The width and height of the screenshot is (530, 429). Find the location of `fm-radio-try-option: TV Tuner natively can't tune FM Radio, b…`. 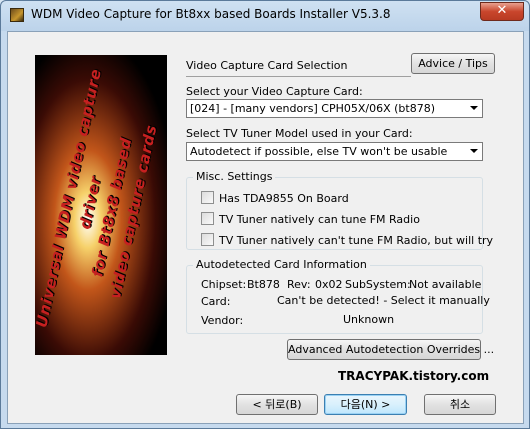

fm-radio-try-option: TV Tuner natively can't tune FM Radio, b… is located at coordinates (347, 240).